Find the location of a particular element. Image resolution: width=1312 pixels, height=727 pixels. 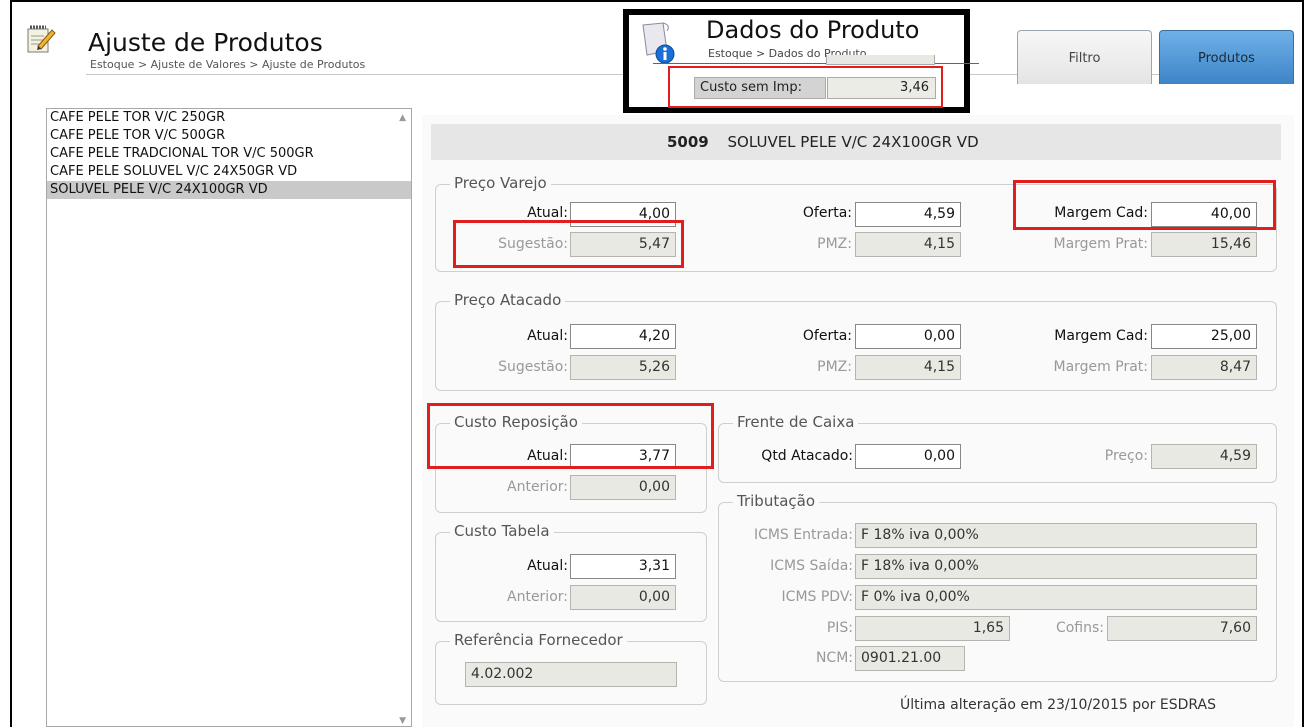

group-legend: Preço Varejo is located at coordinates (500, 183).